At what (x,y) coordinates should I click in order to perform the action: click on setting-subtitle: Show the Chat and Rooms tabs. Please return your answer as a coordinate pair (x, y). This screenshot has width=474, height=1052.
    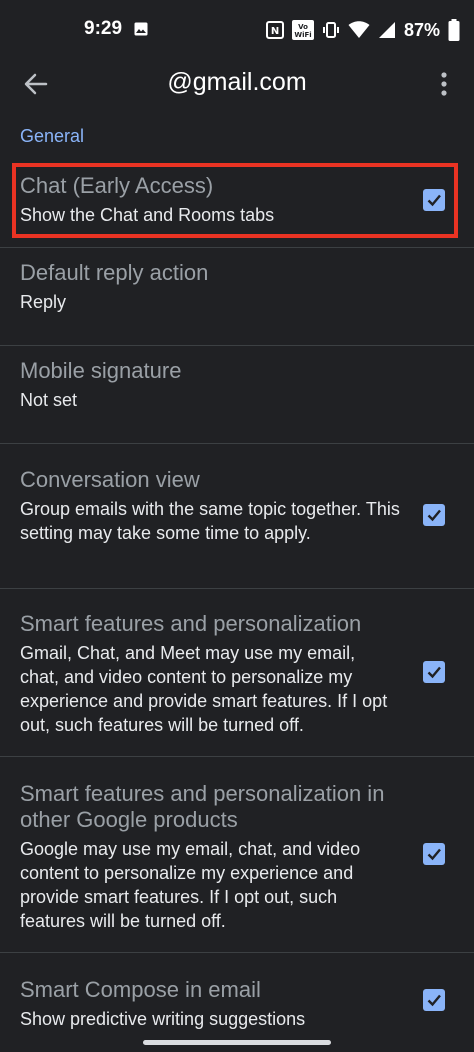
    Looking at the image, I should click on (147, 215).